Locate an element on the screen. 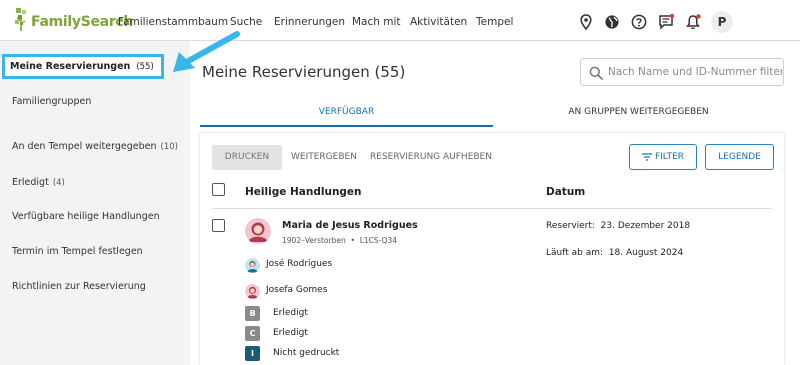 The height and width of the screenshot is (365, 800). sidebar-item-meine-reservierungen: Meine Reservierungen (55) is located at coordinates (83, 66).